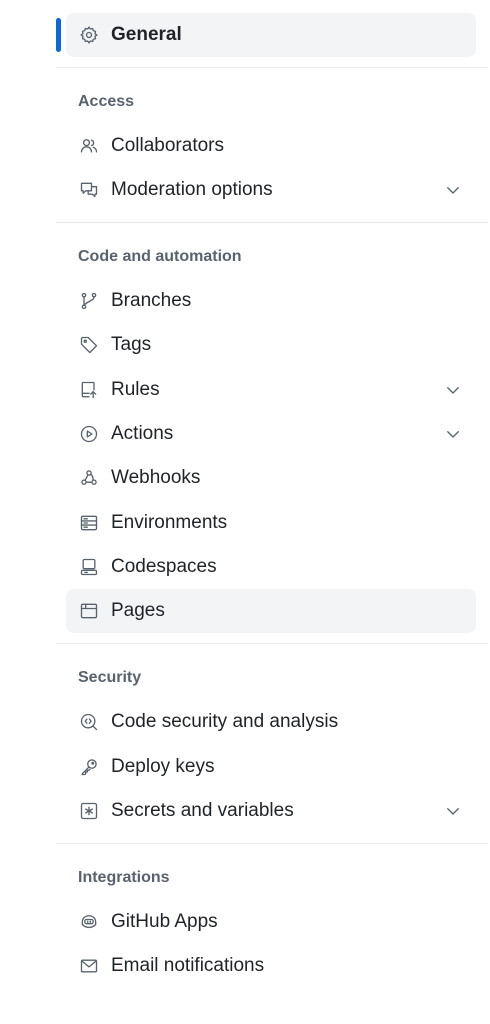 The height and width of the screenshot is (1024, 490). Describe the element at coordinates (89, 722) in the screenshot. I see `codescan-icon` at that location.